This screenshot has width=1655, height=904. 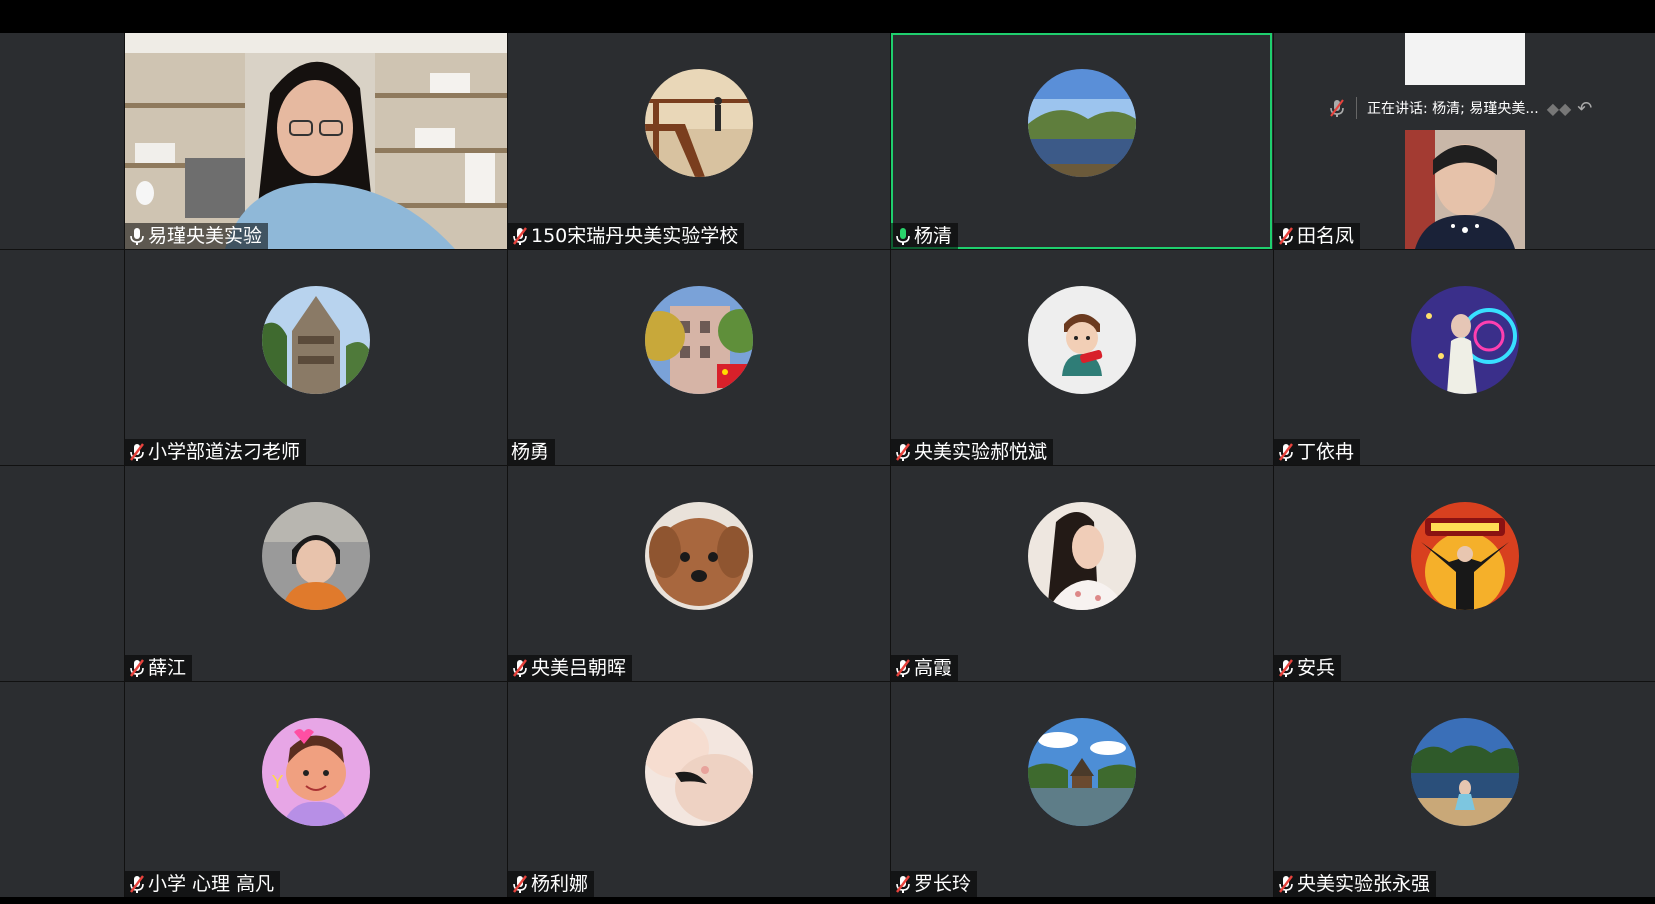 I want to click on participant-name: 央美吕朝晖, so click(x=579, y=668).